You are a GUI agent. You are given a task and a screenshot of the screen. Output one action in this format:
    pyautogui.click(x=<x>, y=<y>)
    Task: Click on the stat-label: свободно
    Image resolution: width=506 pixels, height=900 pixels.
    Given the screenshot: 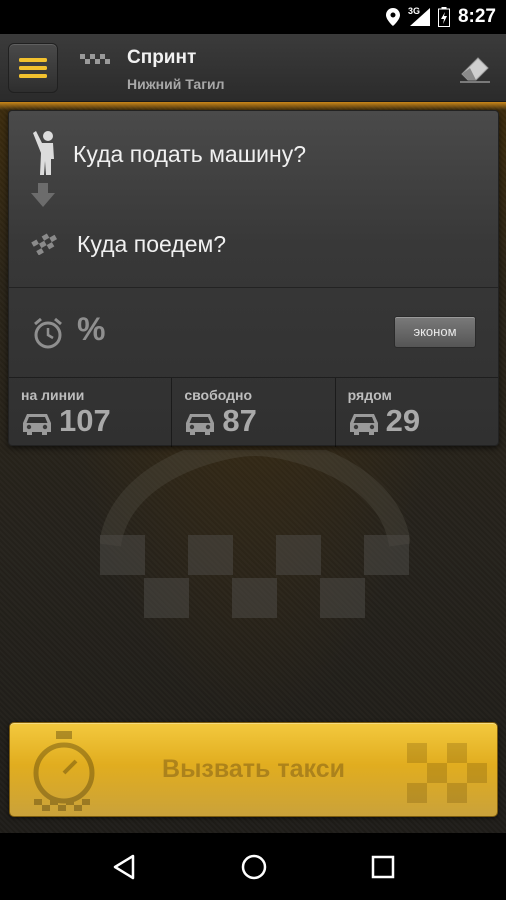 What is the action you would take?
    pyautogui.click(x=218, y=395)
    